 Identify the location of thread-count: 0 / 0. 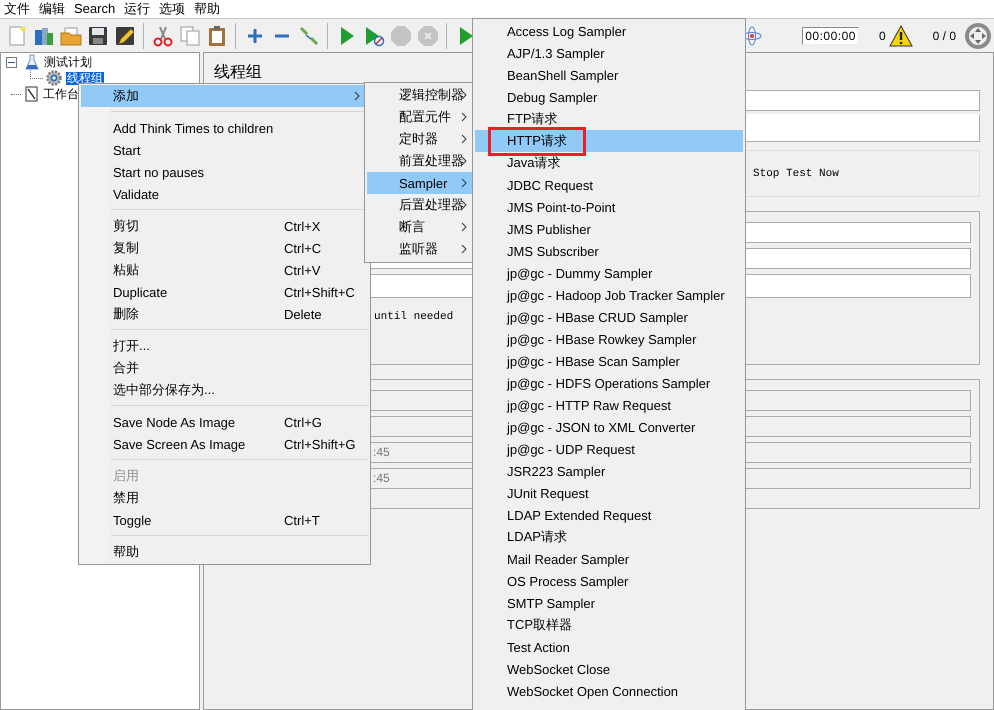
(944, 35).